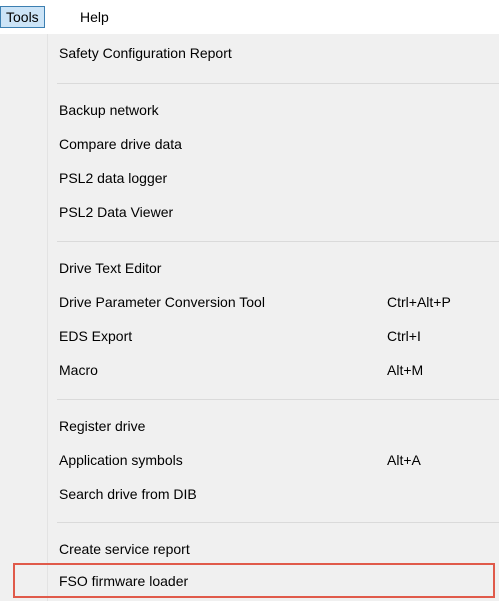  What do you see at coordinates (273, 336) in the screenshot?
I see `menu-item-eds-export: EDS Export Ctrl+I` at bounding box center [273, 336].